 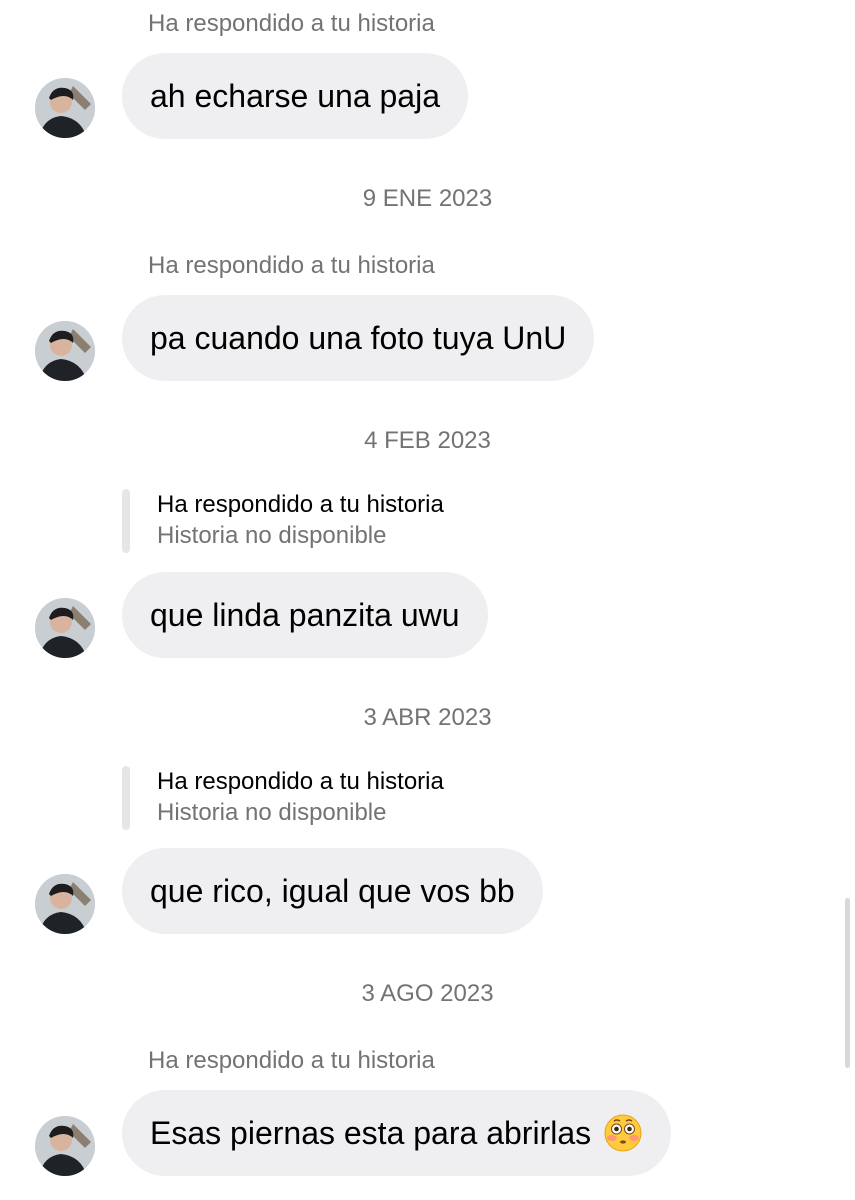 What do you see at coordinates (427, 198) in the screenshot?
I see `date-separator: 9 ENE 2023` at bounding box center [427, 198].